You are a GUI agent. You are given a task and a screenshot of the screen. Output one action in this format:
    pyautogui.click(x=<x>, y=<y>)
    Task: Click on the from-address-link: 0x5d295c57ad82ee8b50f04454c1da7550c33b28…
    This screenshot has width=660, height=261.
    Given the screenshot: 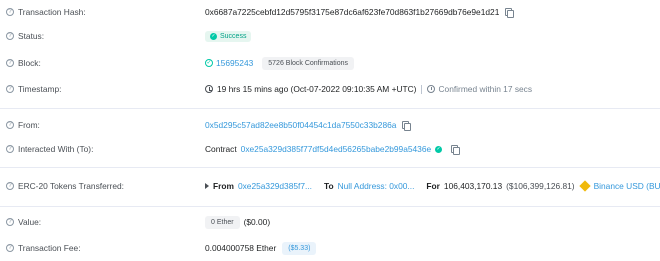 What is the action you would take?
    pyautogui.click(x=300, y=125)
    